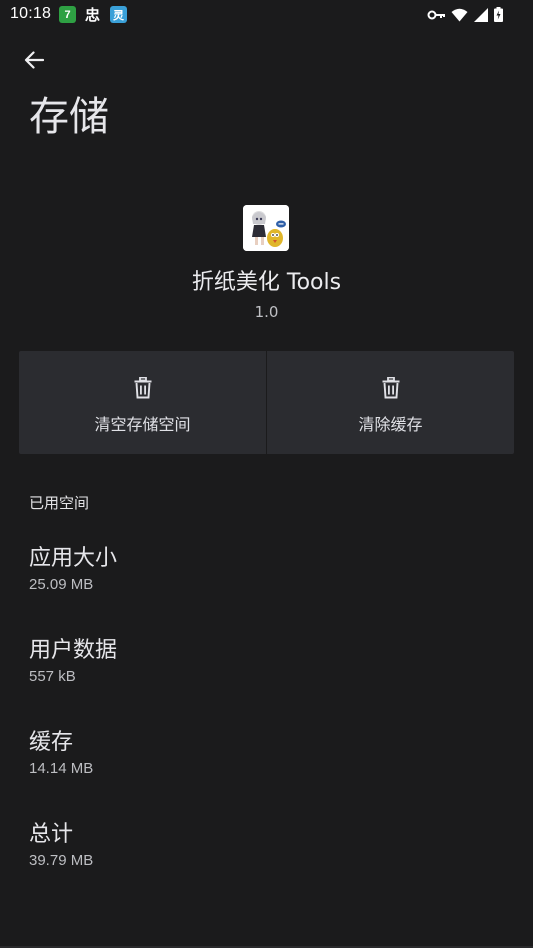 The width and height of the screenshot is (533, 948). Describe the element at coordinates (61, 584) in the screenshot. I see `storage-item-value: 25.09 MB` at that location.